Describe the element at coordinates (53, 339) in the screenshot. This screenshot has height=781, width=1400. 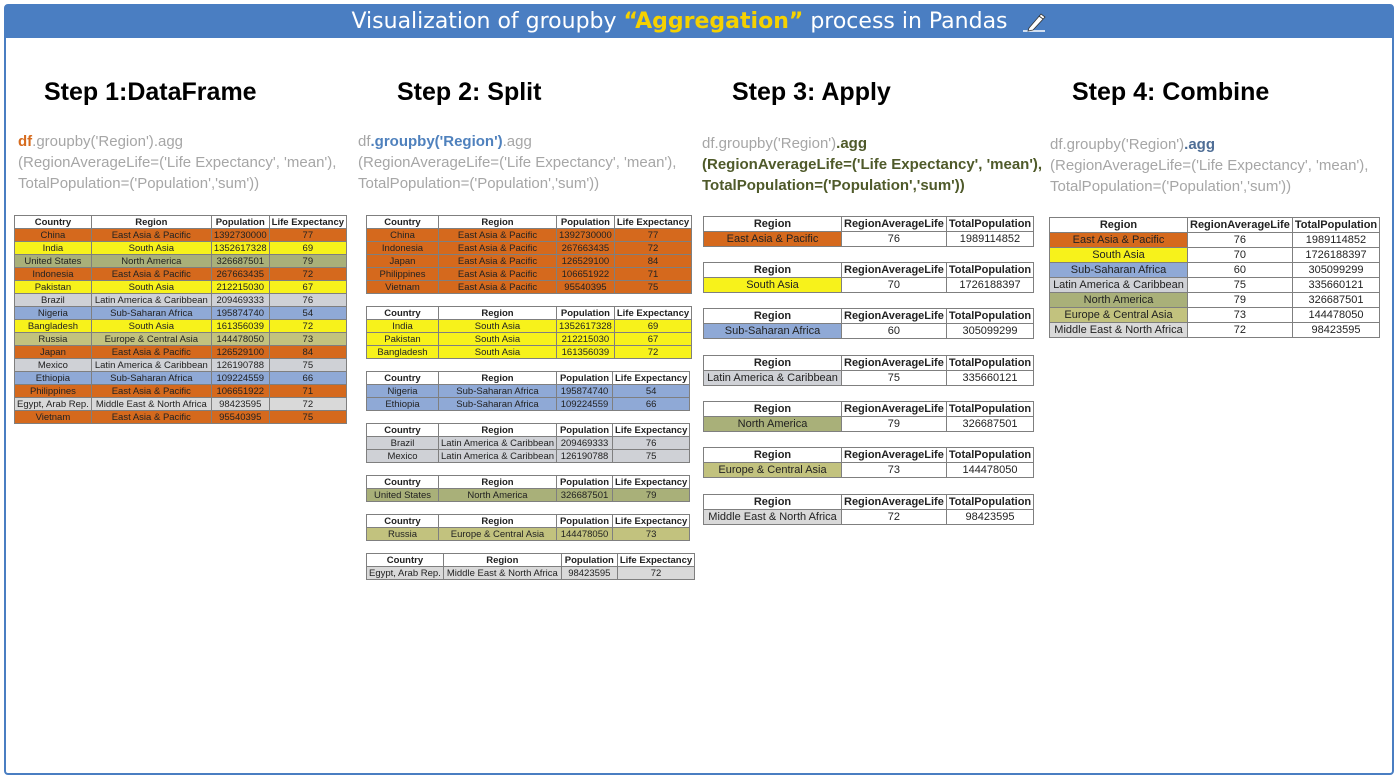
I see `table-cell: Russia` at that location.